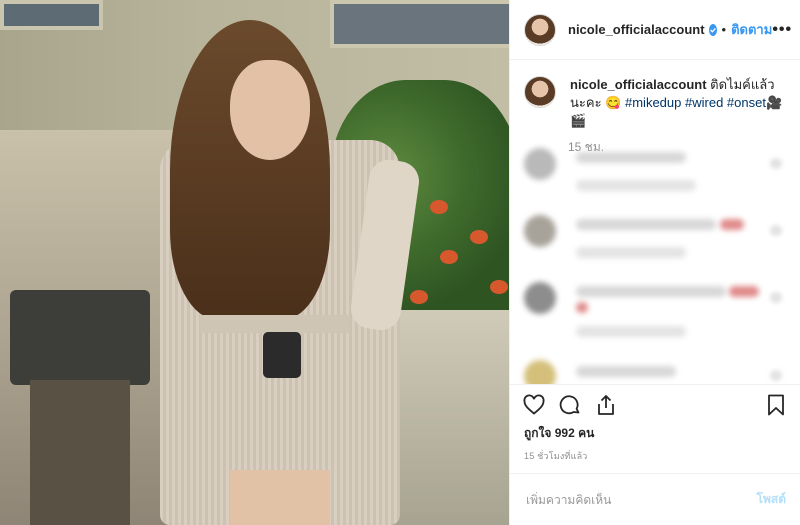 The width and height of the screenshot is (800, 525). I want to click on posted-time: 15 ชั่วโมงที่แล้ว, so click(556, 456).